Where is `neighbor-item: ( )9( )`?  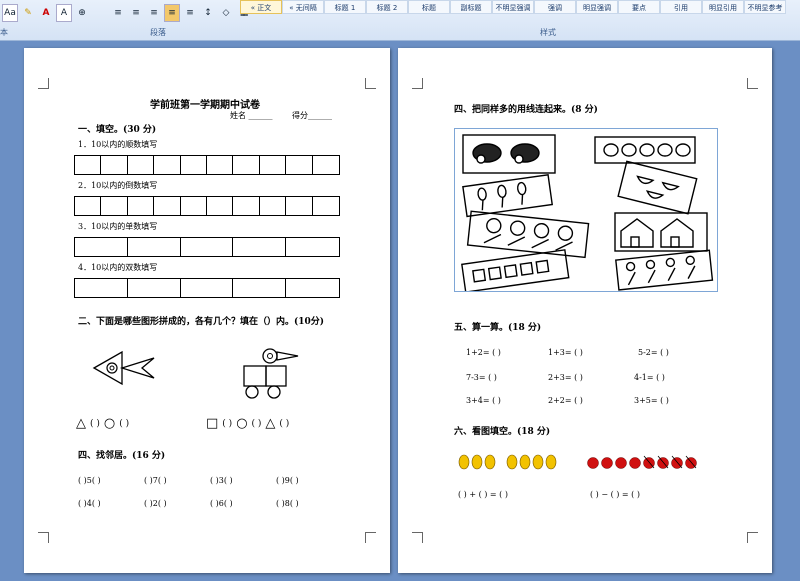 neighbor-item: ( )9( ) is located at coordinates (287, 480).